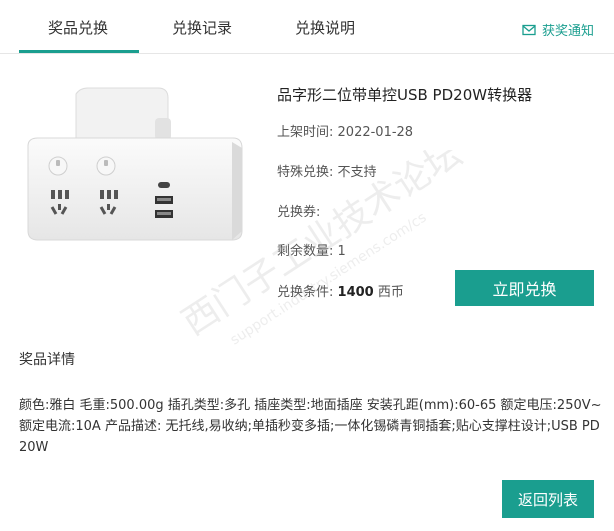 This screenshot has height=531, width=614. I want to click on special-exchange-row: 特殊兑换: 不支持, so click(327, 170).